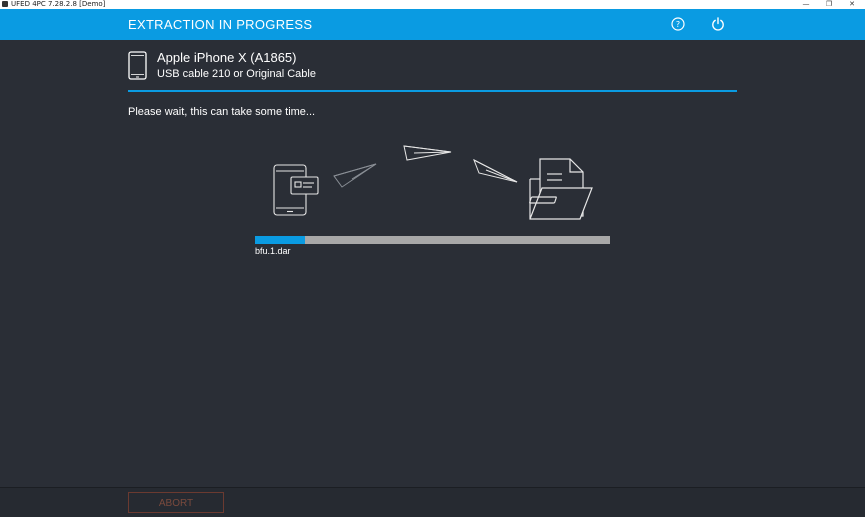 The image size is (865, 517). Describe the element at coordinates (273, 251) in the screenshot. I see `current-file-name: bfu.1.dar` at that location.